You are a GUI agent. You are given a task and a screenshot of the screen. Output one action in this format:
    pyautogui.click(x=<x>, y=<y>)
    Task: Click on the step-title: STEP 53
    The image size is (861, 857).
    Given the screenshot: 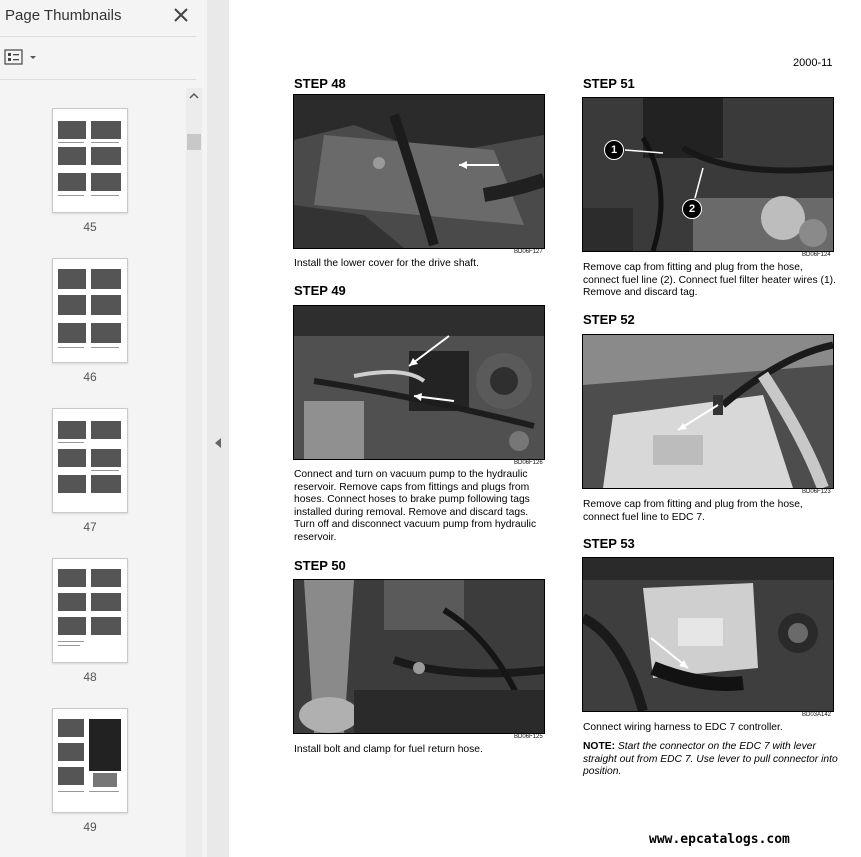 What is the action you would take?
    pyautogui.click(x=609, y=543)
    